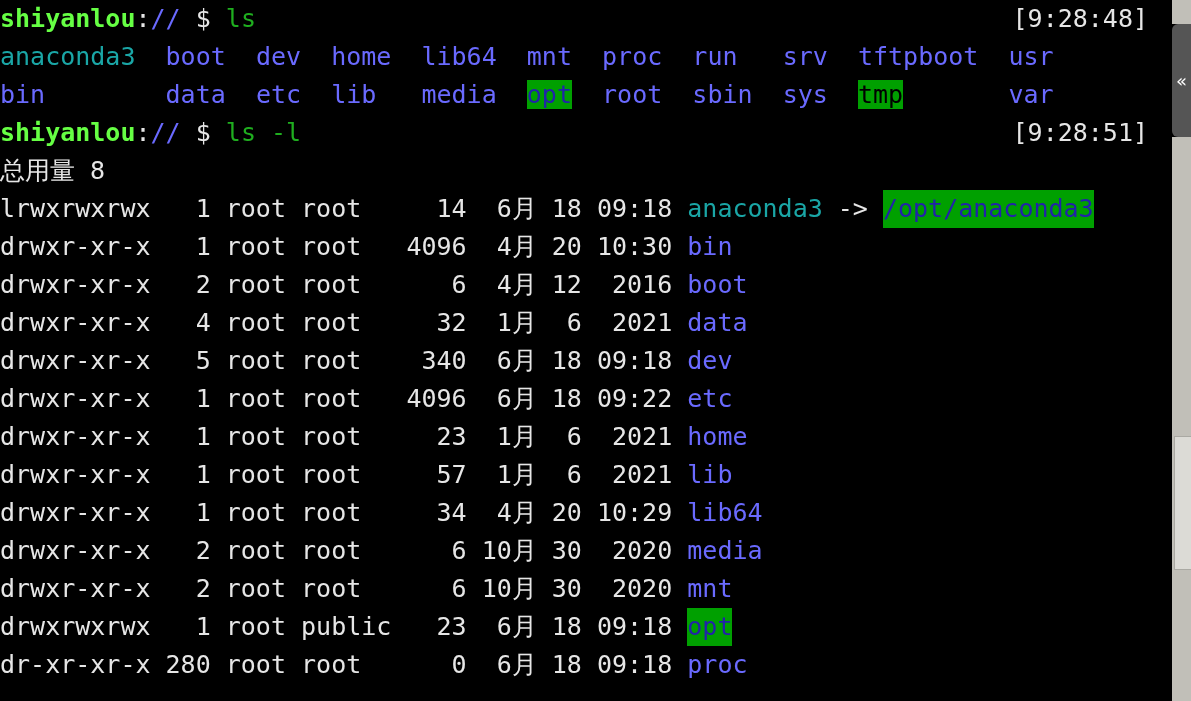 This screenshot has width=1191, height=701. What do you see at coordinates (75, 665) in the screenshot?
I see `permissions: dr-xr-xr-x` at bounding box center [75, 665].